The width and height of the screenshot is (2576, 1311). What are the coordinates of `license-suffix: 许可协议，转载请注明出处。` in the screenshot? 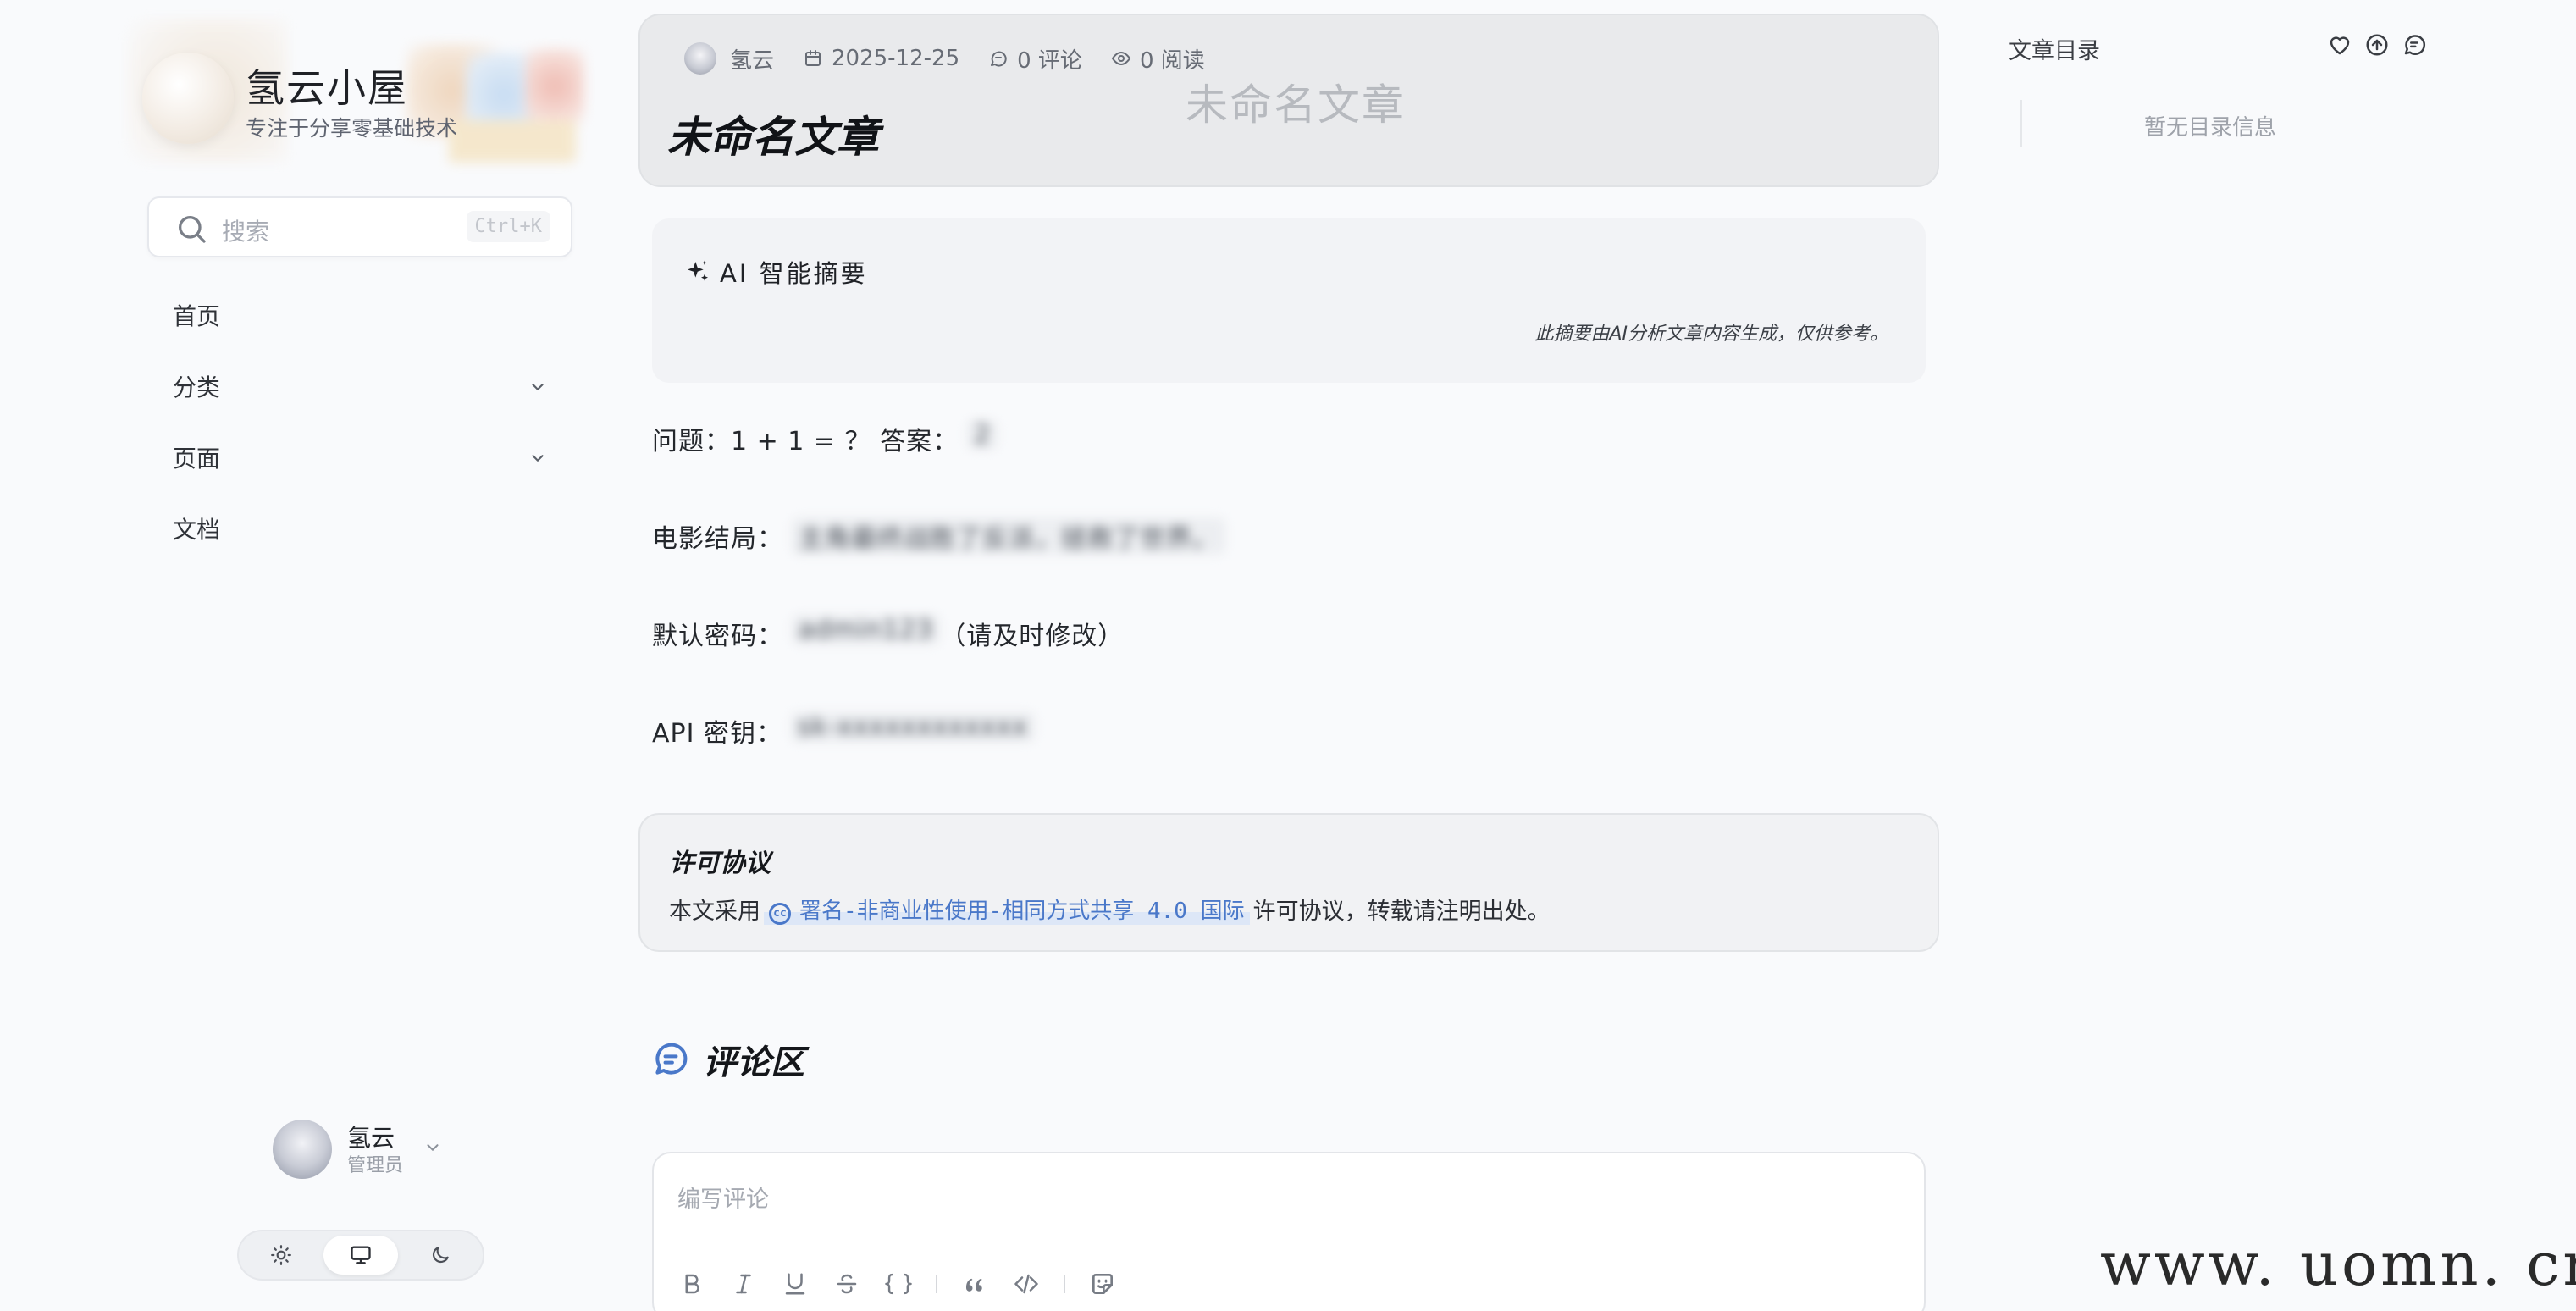 It's located at (1401, 912).